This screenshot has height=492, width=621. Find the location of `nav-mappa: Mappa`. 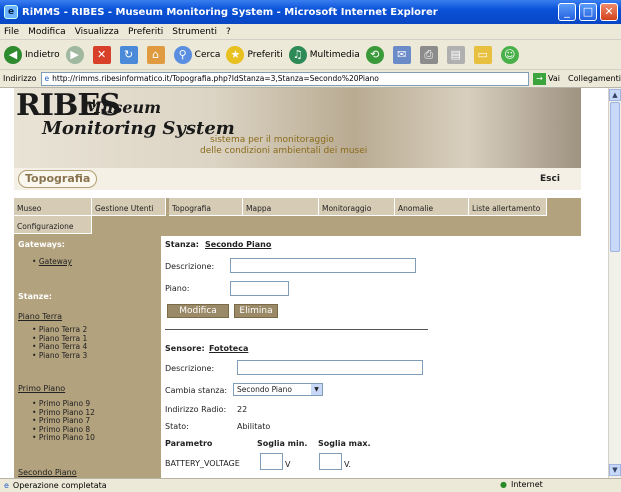

nav-mappa: Mappa is located at coordinates (281, 207).